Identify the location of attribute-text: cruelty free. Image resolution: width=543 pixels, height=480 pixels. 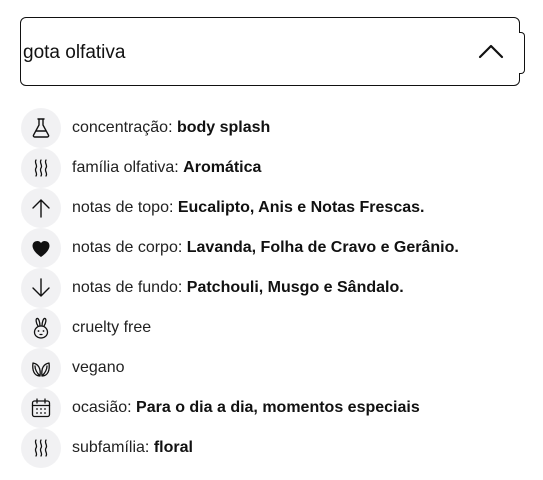
(111, 328).